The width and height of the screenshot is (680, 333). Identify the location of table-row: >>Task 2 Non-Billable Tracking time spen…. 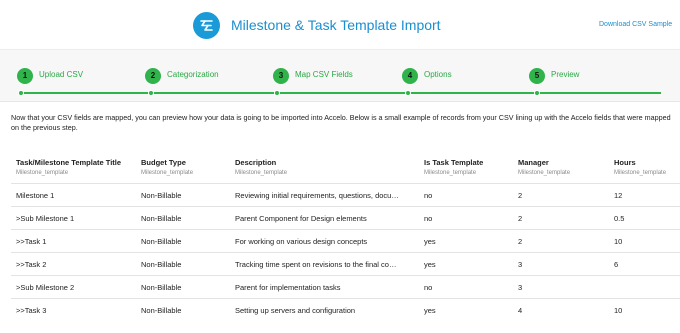
(345, 263).